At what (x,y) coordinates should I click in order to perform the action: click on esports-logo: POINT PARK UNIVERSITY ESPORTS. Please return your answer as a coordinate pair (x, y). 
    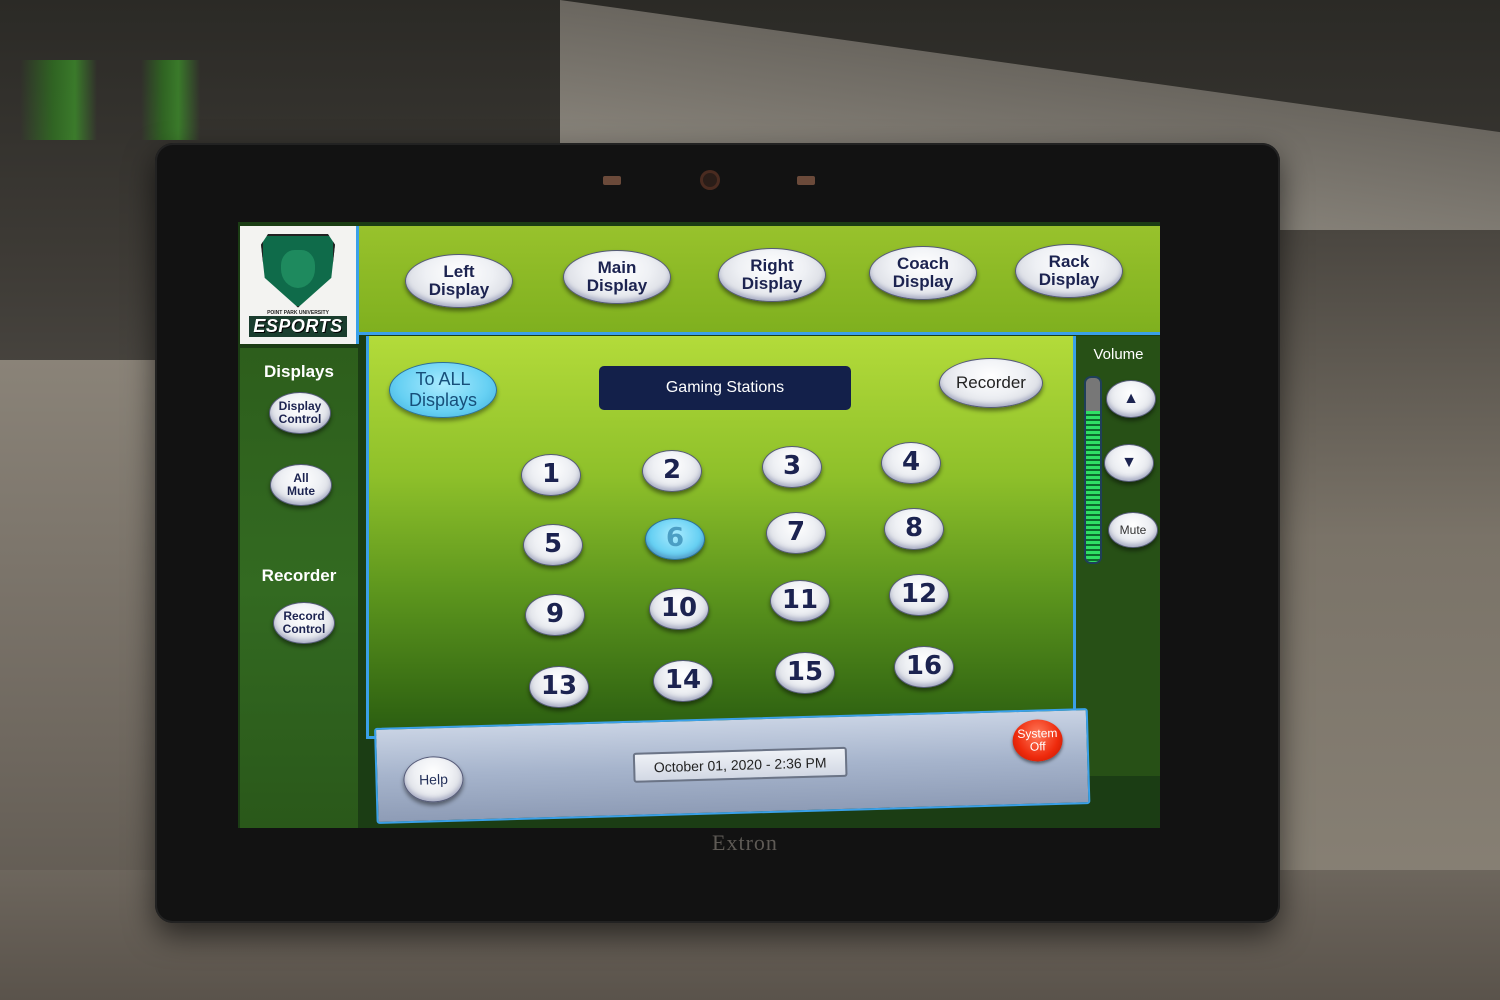
    Looking at the image, I should click on (299, 285).